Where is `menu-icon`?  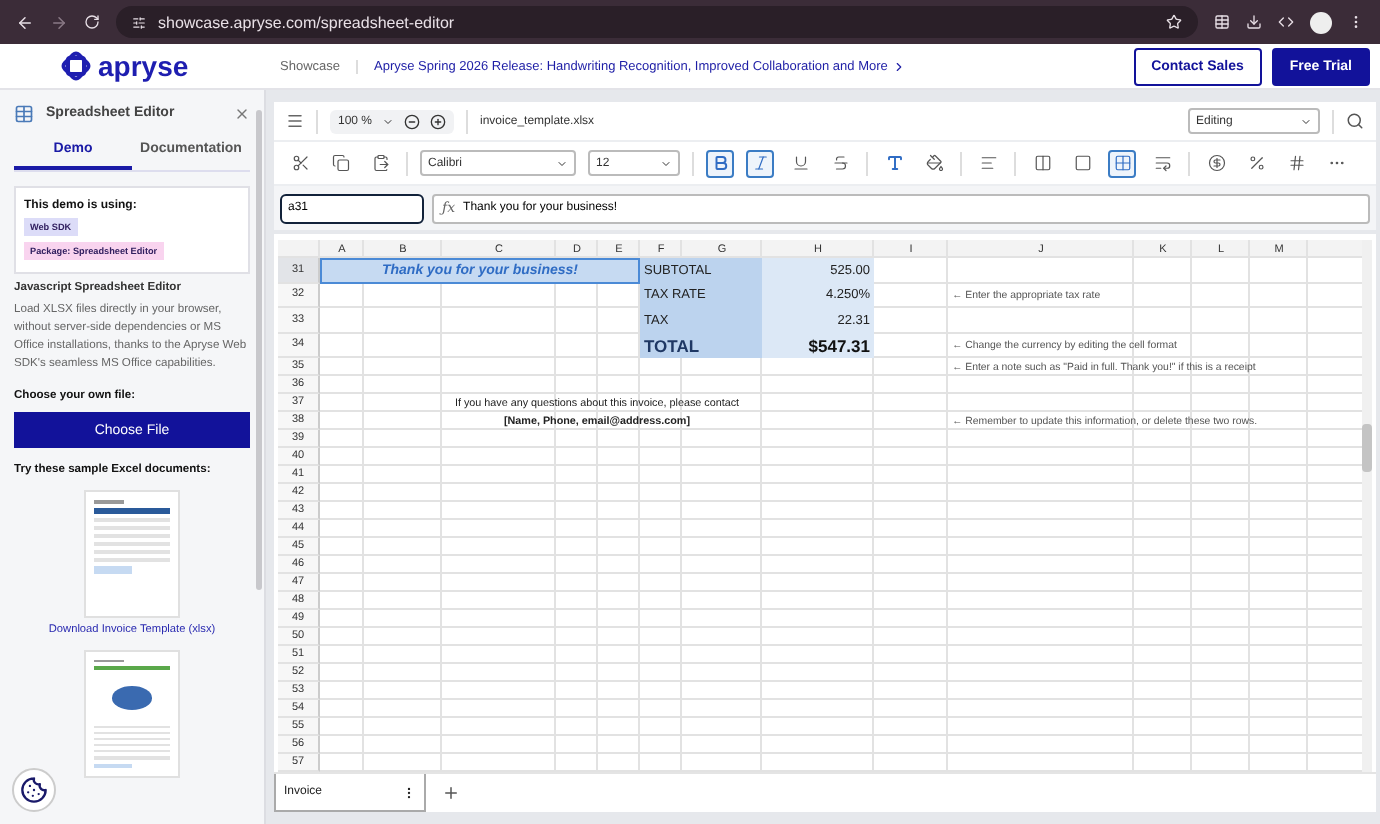 menu-icon is located at coordinates (295, 121).